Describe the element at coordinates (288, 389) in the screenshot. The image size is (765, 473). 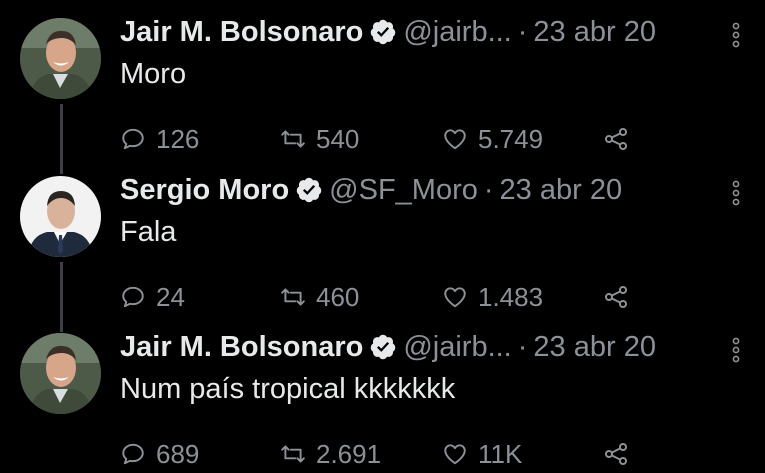
I see `tweet-text: Num país tropical kkkkkkk` at that location.